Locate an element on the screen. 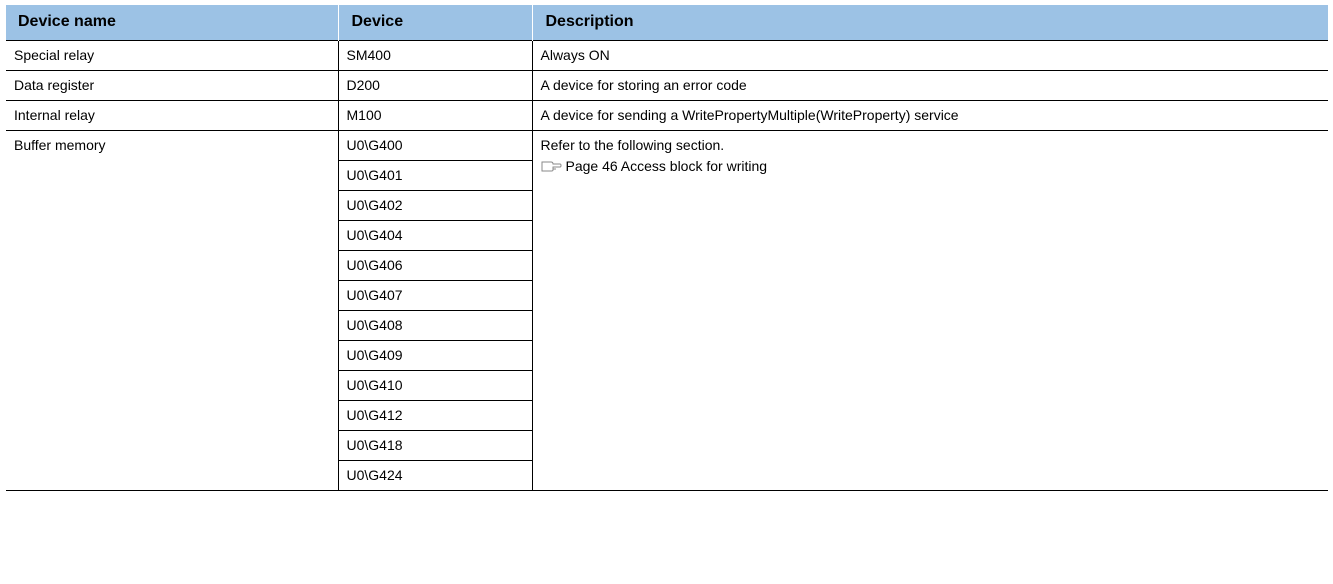  device-cell: U0\G424 is located at coordinates (435, 475).